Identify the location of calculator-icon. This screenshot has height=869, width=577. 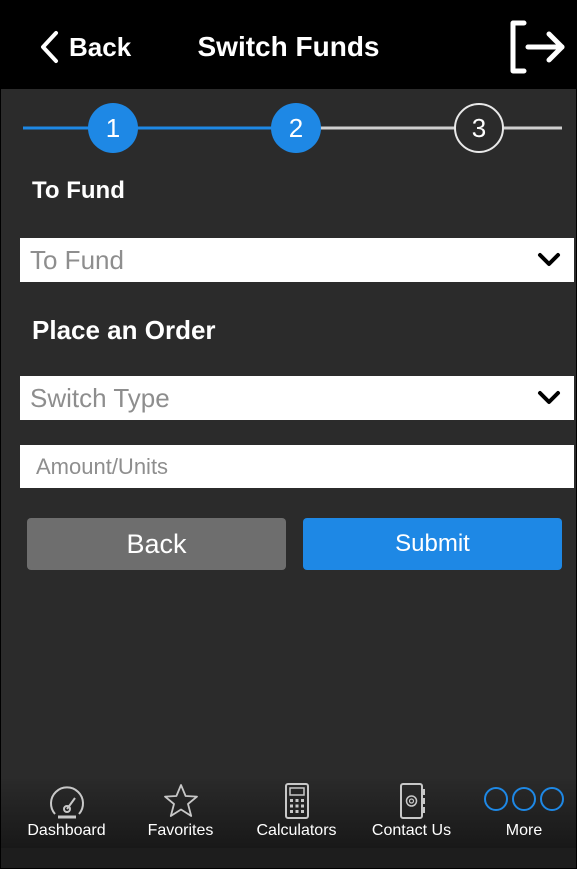
(296, 801).